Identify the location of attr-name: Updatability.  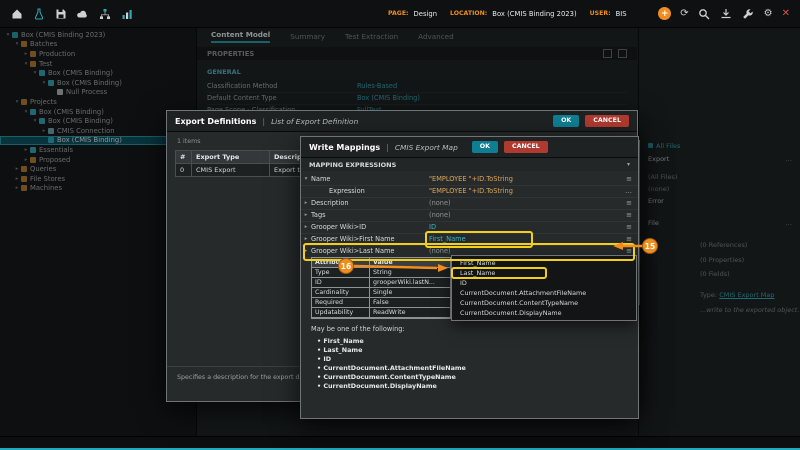
(341, 313).